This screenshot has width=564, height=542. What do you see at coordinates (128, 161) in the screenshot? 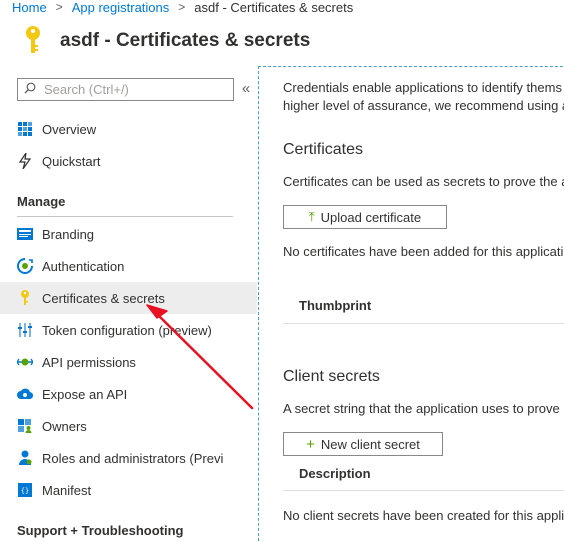
I see `sidebar-item-quickstart: Quickstart` at bounding box center [128, 161].